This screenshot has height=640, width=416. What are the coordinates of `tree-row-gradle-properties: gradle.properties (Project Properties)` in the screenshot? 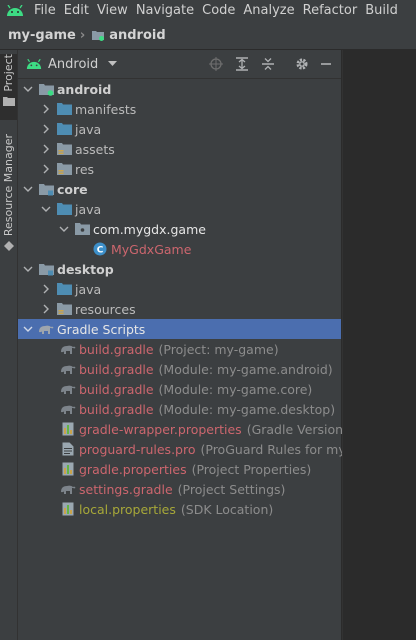 It's located at (179, 469).